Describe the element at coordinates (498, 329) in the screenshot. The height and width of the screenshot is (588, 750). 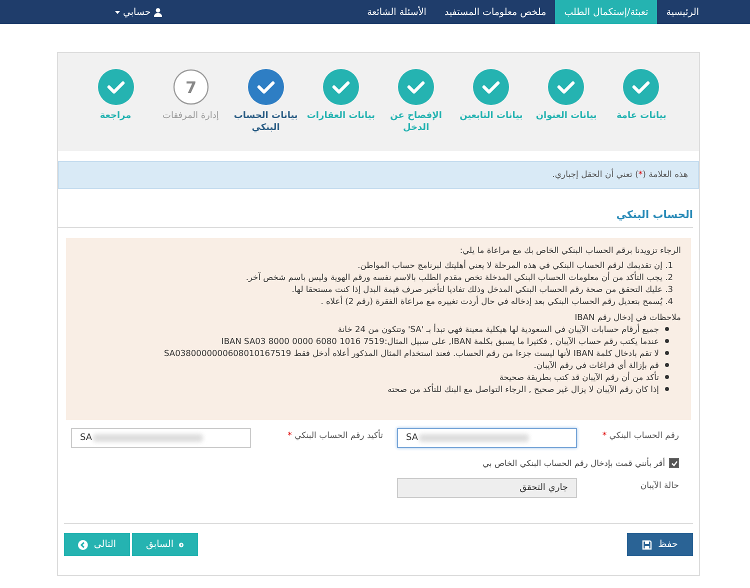
I see `iban-note: جميع أرقام حسابات الآيبان في السعودية لها هيكلية معينة فهي تبدأ بـ 'SA' وتتكون من 24 خانة` at that location.